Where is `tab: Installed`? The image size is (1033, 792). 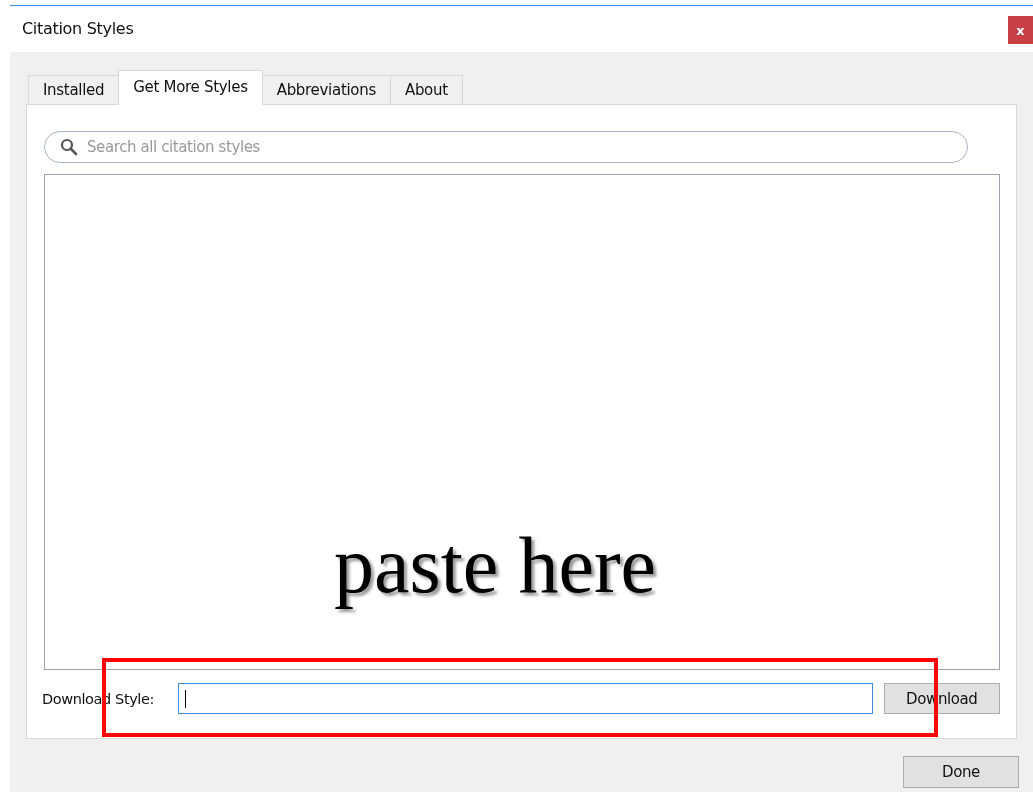
tab: Installed is located at coordinates (74, 89).